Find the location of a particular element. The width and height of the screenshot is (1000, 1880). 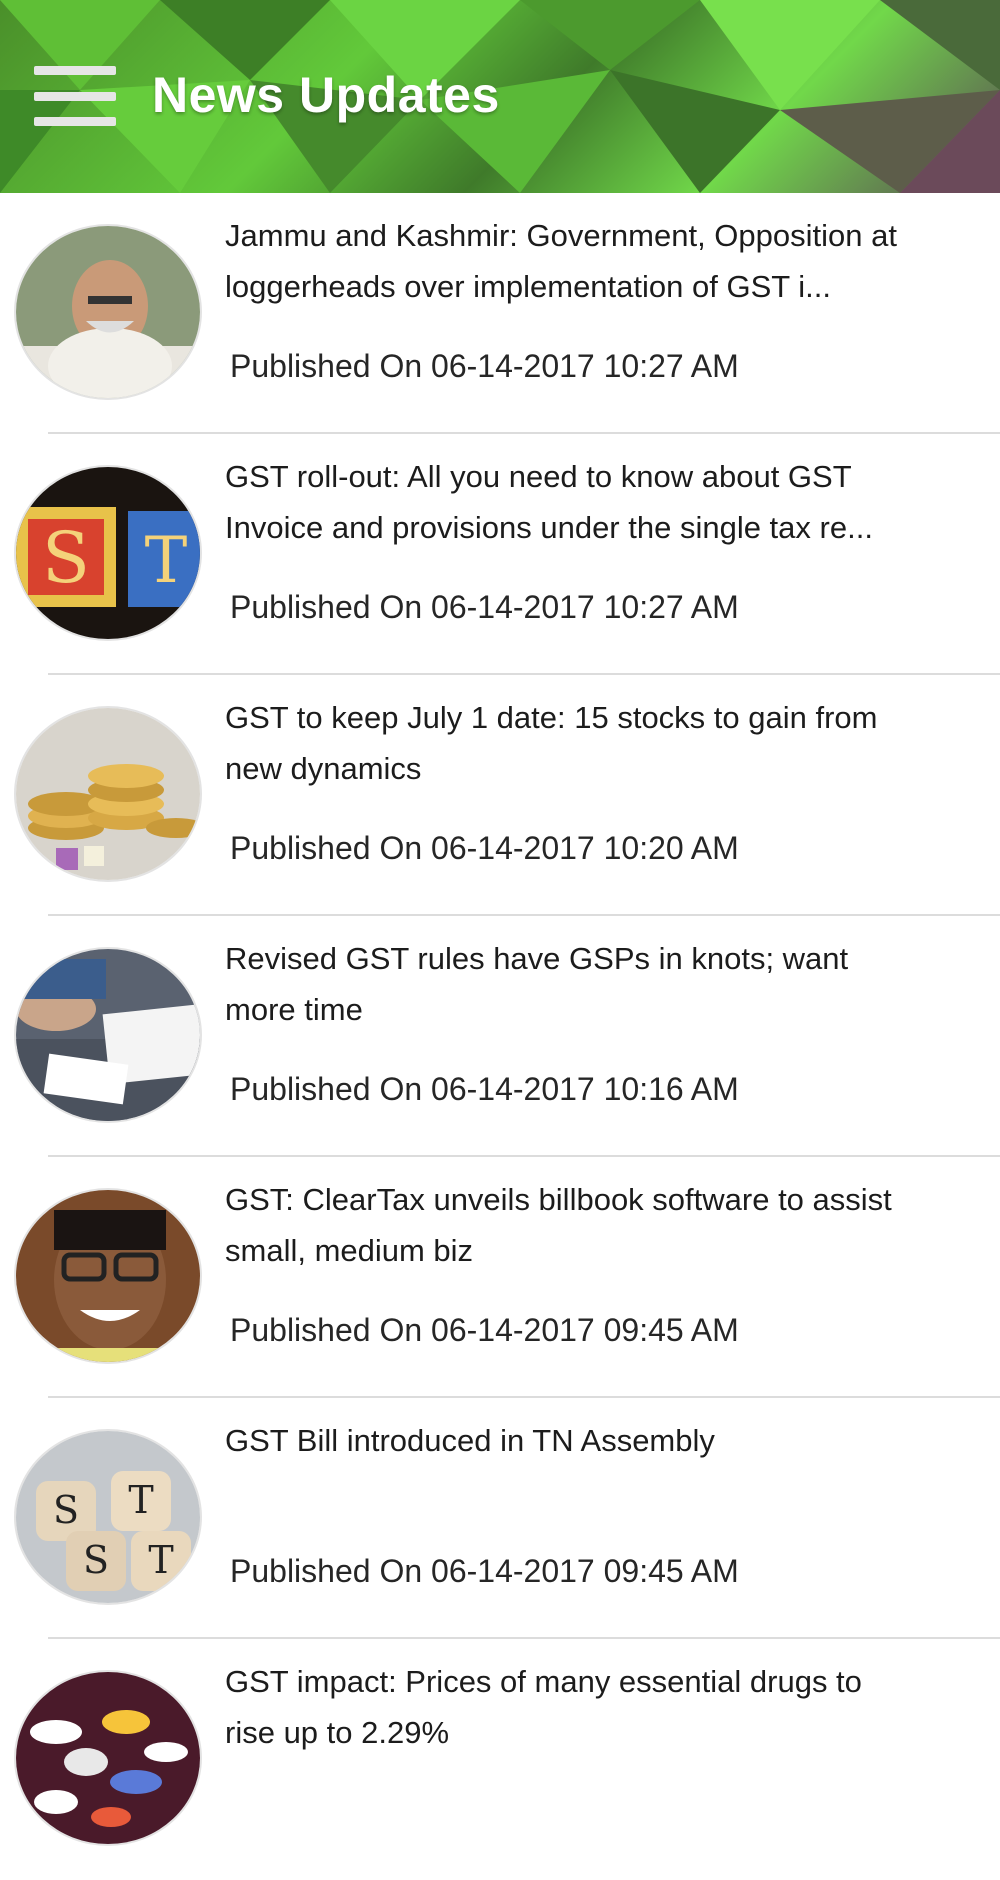

hamburger-menu-icon is located at coordinates (75, 96).